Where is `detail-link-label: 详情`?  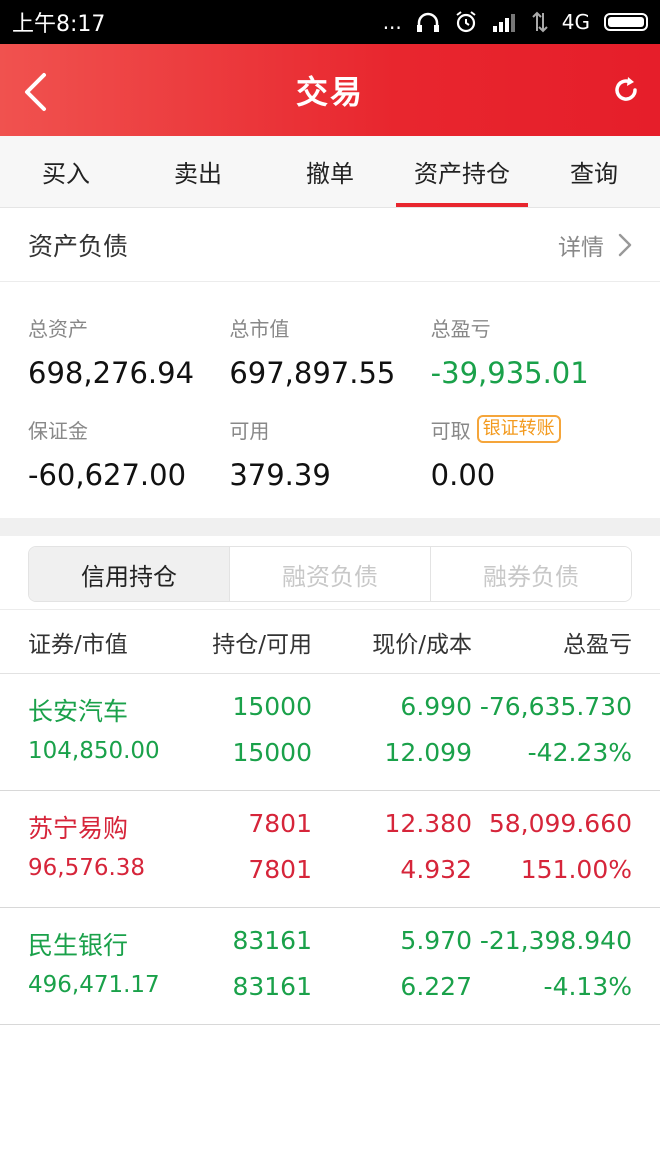 detail-link-label: 详情 is located at coordinates (581, 247).